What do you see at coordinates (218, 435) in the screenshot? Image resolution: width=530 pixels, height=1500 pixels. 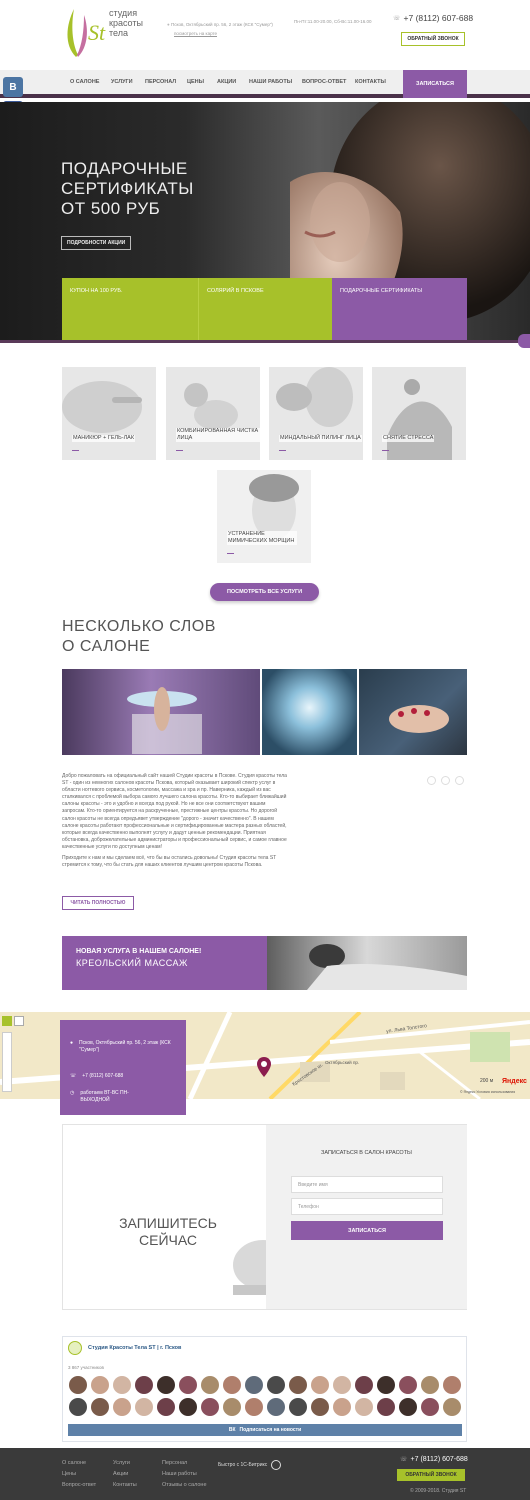 I see `service-label: КОМБИНИРОВАННАЯ ЧИСТКА ЛИЦА` at bounding box center [218, 435].